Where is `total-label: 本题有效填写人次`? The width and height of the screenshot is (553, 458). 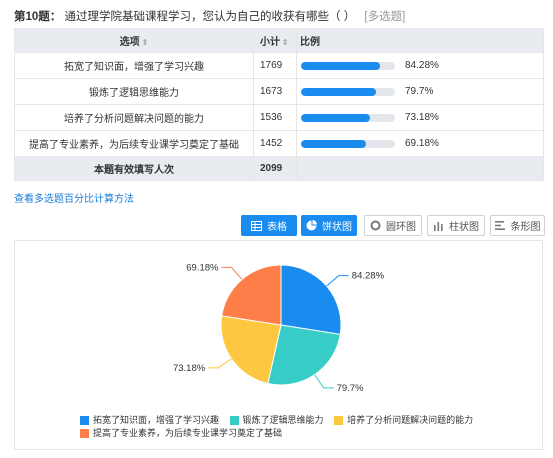 total-label: 本题有效填写人次 is located at coordinates (134, 168).